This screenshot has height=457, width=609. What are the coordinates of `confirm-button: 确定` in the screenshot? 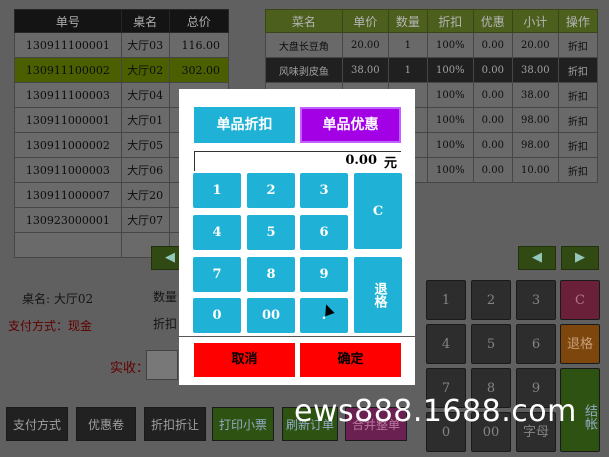 It's located at (350, 360).